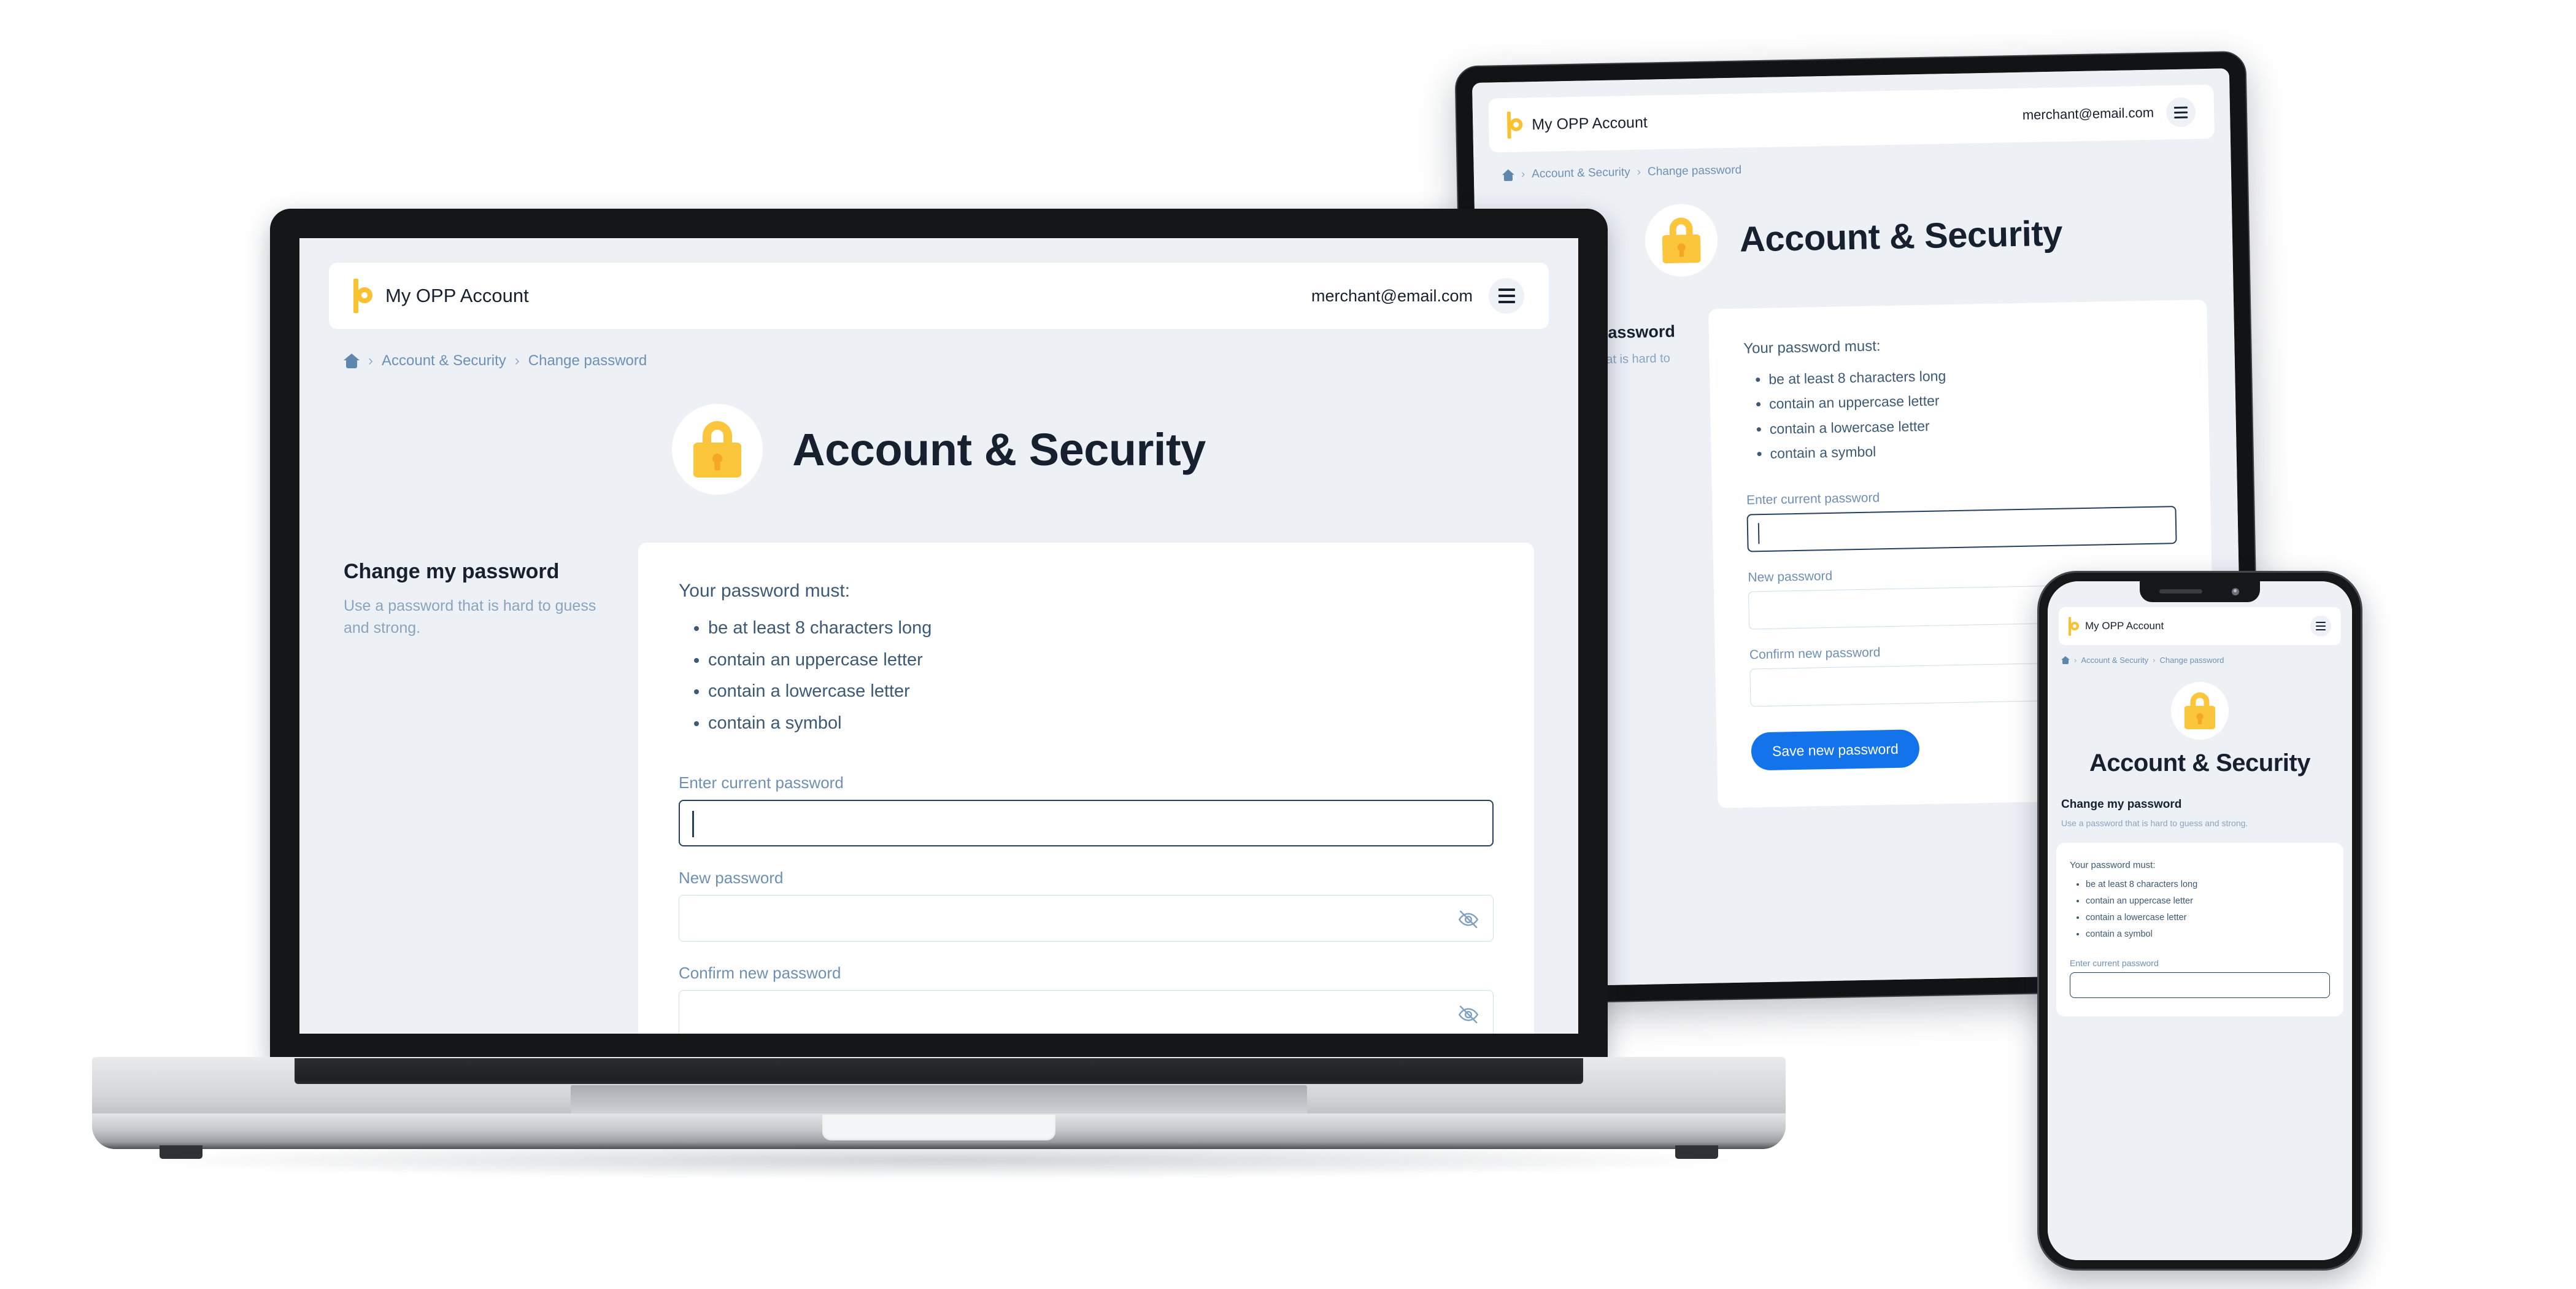 Image resolution: width=2576 pixels, height=1289 pixels. Describe the element at coordinates (961, 361) in the screenshot. I see `laptop-breadcrumb: › Account & Security › Change password` at that location.